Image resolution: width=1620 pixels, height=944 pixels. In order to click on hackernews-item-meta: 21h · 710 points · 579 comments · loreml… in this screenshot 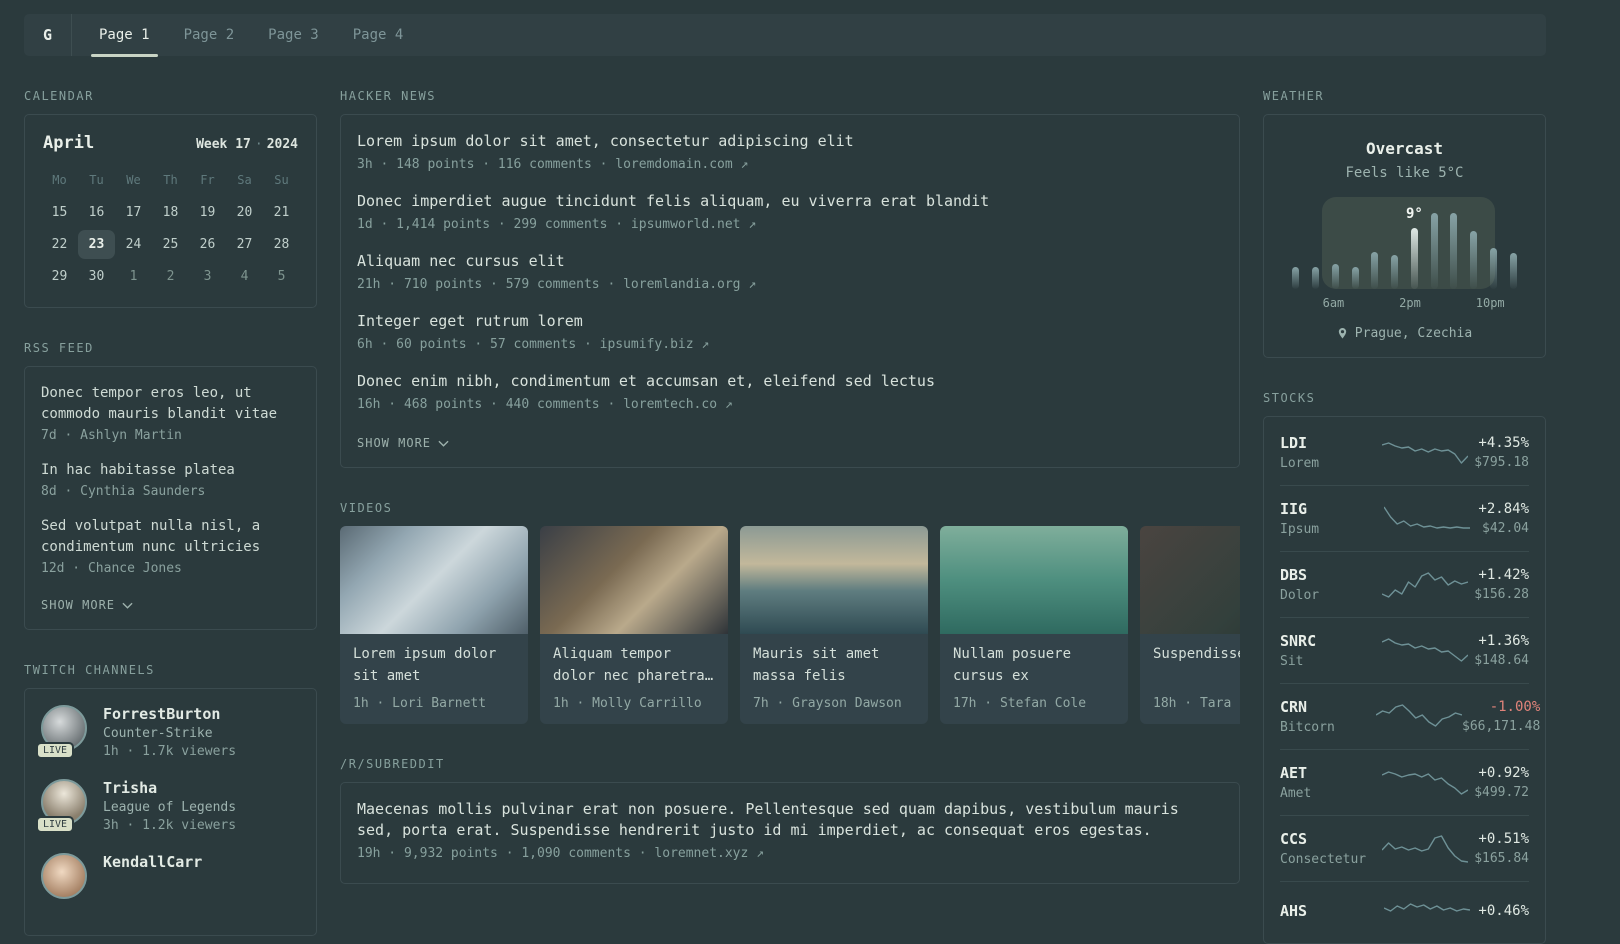, I will do `click(557, 284)`.